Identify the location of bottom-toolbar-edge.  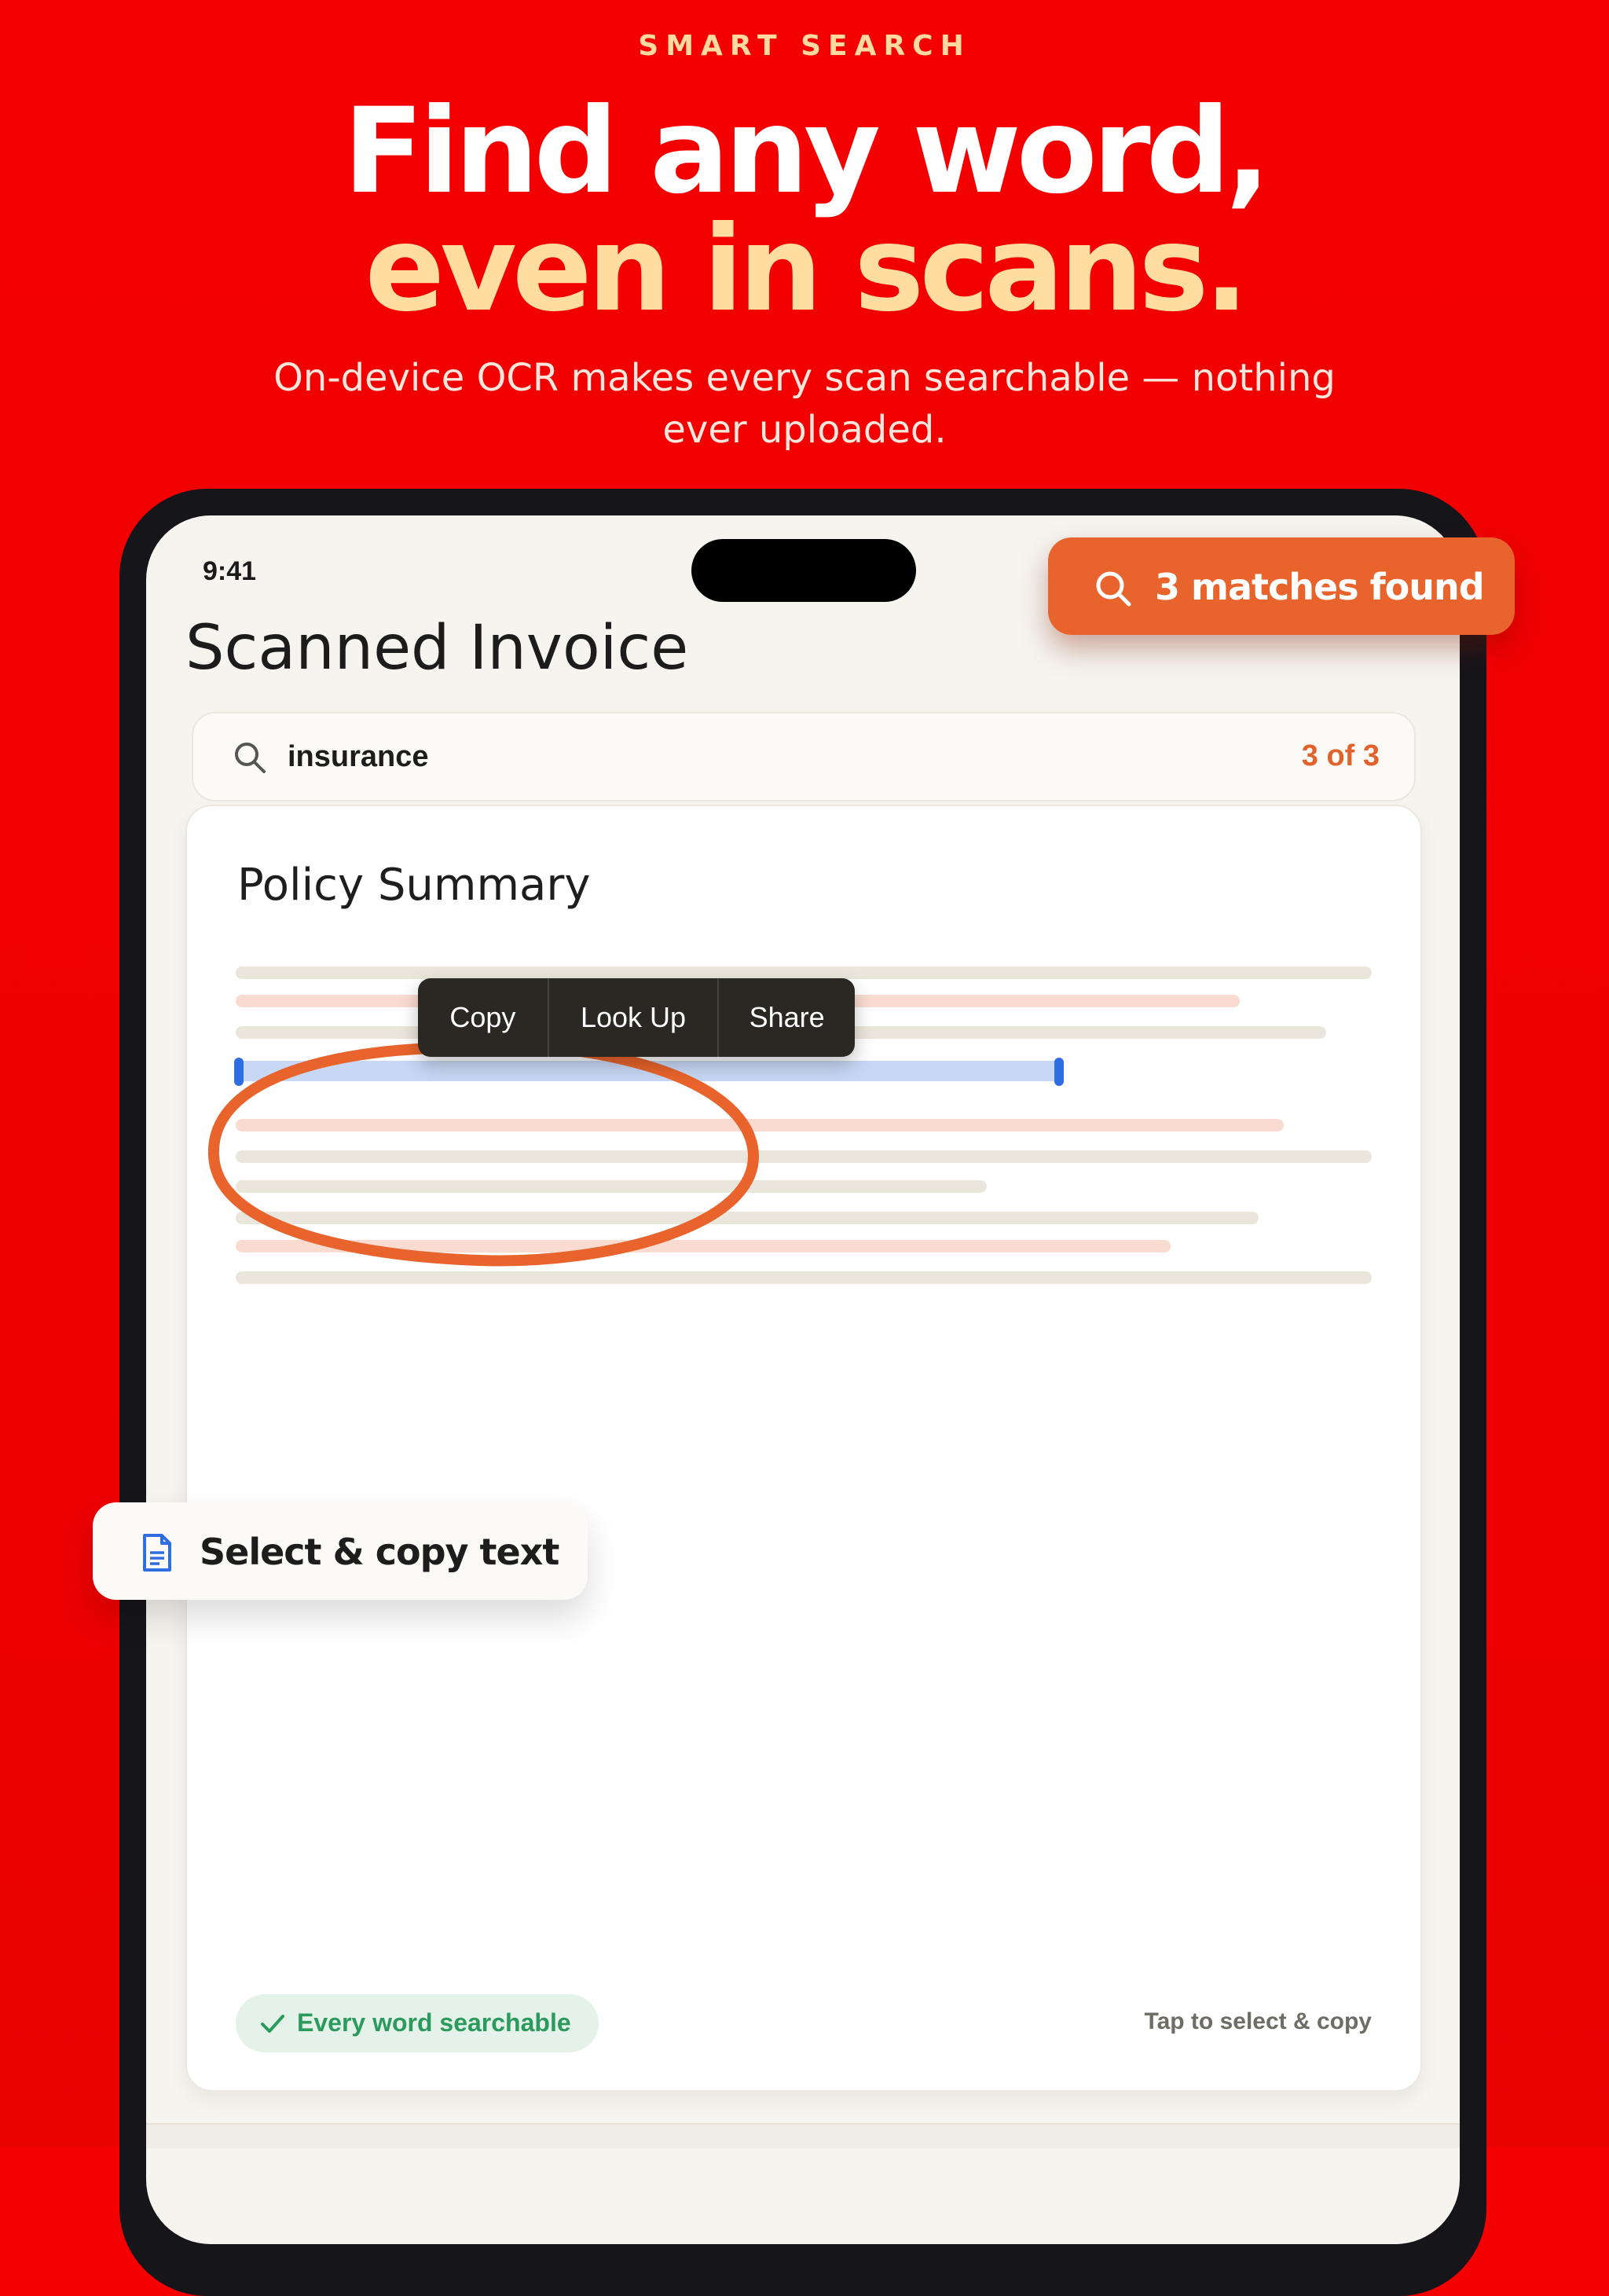
(803, 2135).